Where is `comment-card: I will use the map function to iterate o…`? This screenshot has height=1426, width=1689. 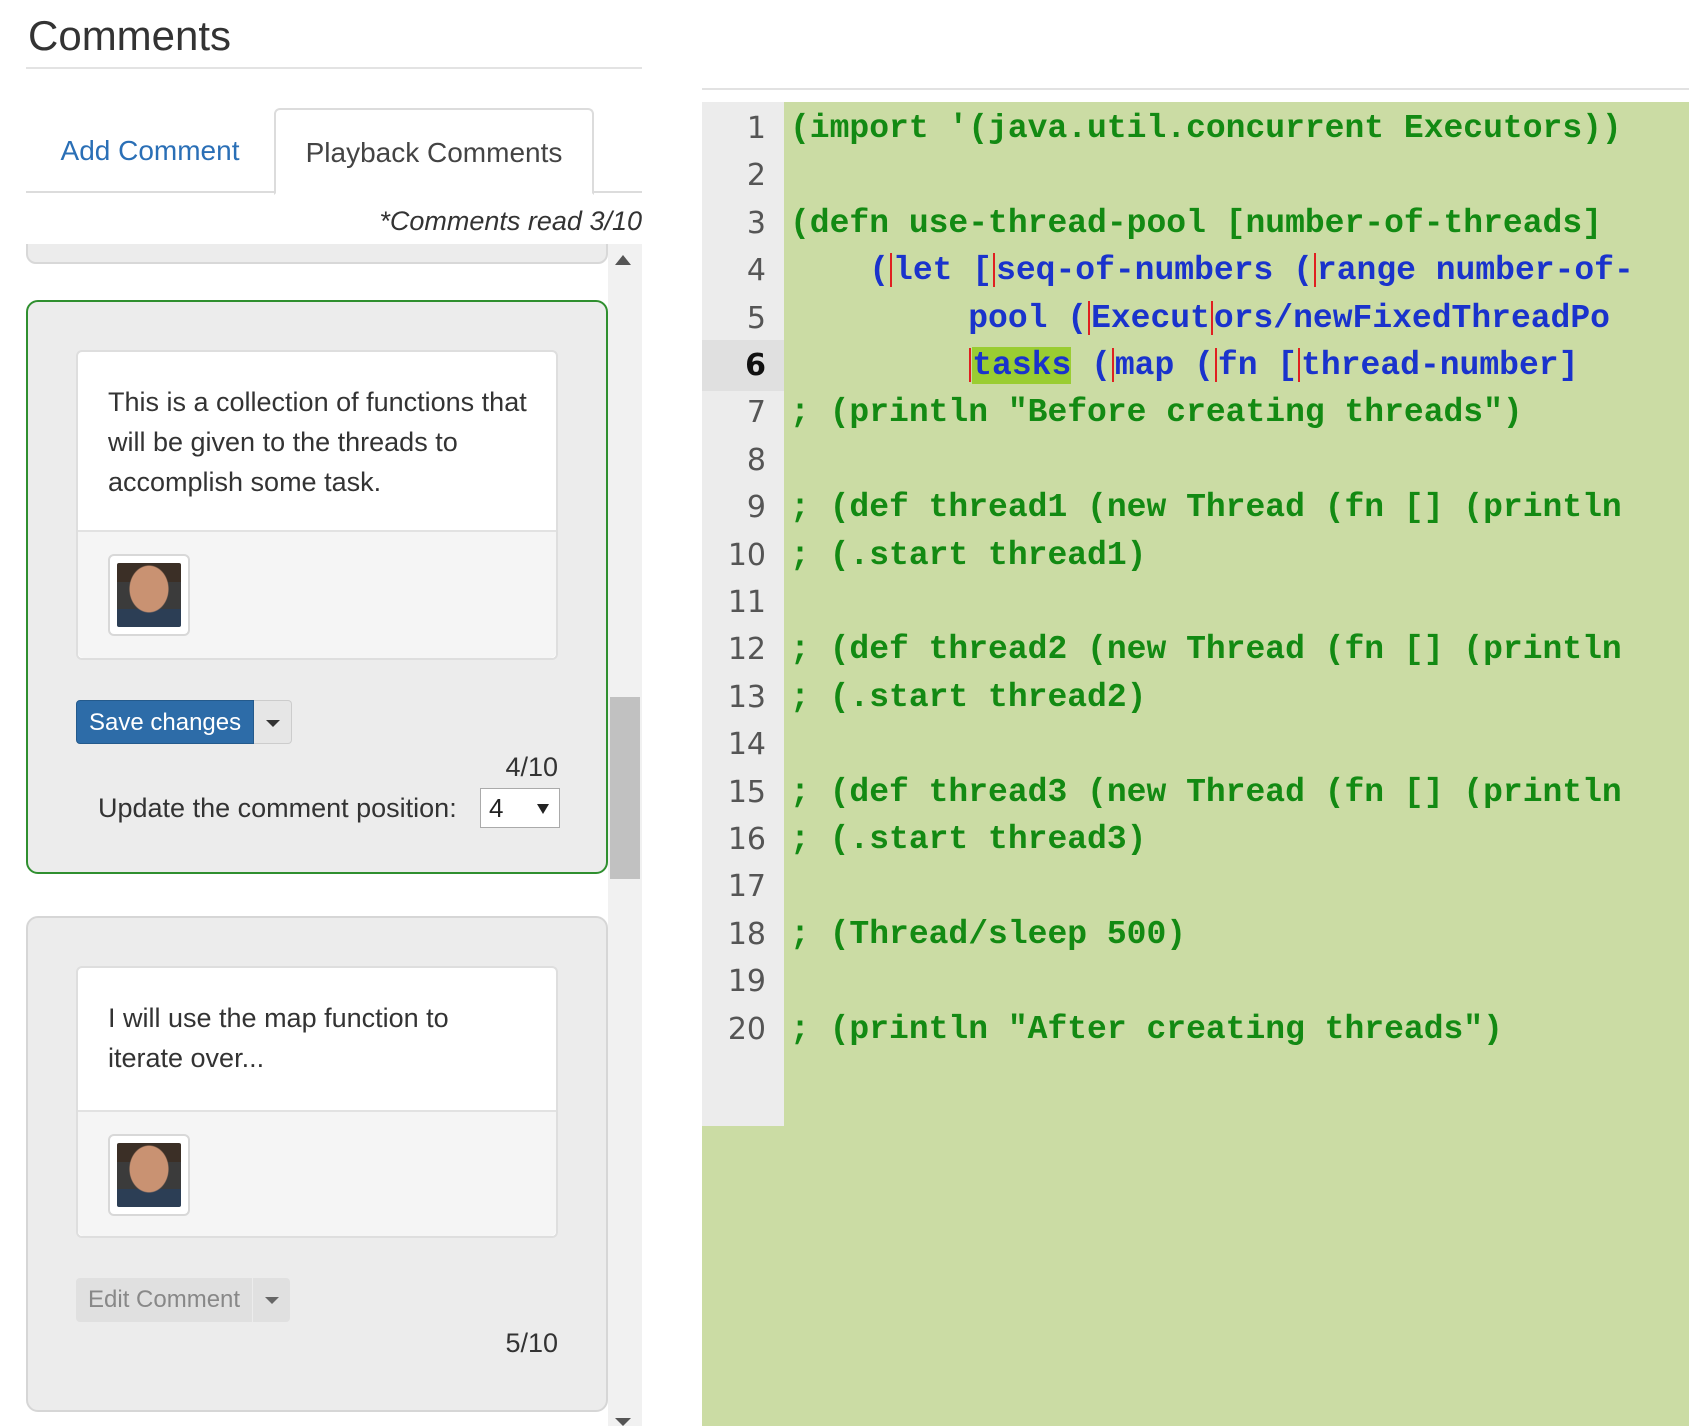 comment-card: I will use the map function to iterate o… is located at coordinates (317, 1164).